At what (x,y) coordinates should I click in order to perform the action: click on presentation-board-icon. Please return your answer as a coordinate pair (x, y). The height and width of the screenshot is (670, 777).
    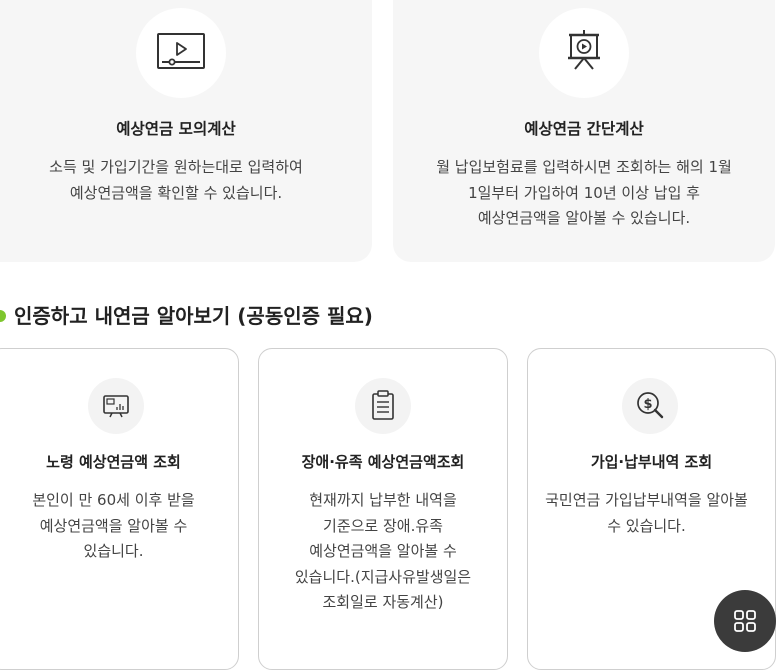
    Looking at the image, I should click on (584, 53).